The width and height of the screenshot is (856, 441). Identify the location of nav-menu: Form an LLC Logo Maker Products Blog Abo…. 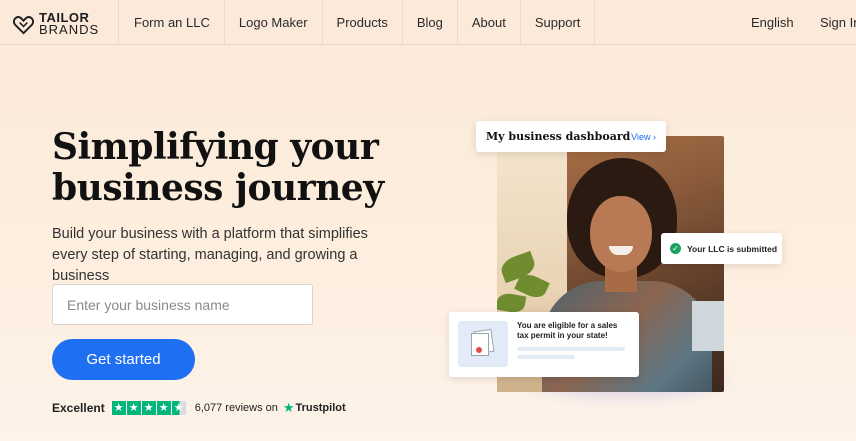
(357, 22).